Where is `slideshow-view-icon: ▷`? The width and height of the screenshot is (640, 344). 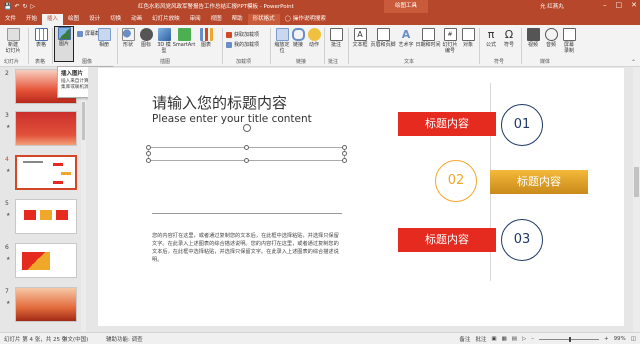 slideshow-view-icon: ▷ is located at coordinates (524, 339).